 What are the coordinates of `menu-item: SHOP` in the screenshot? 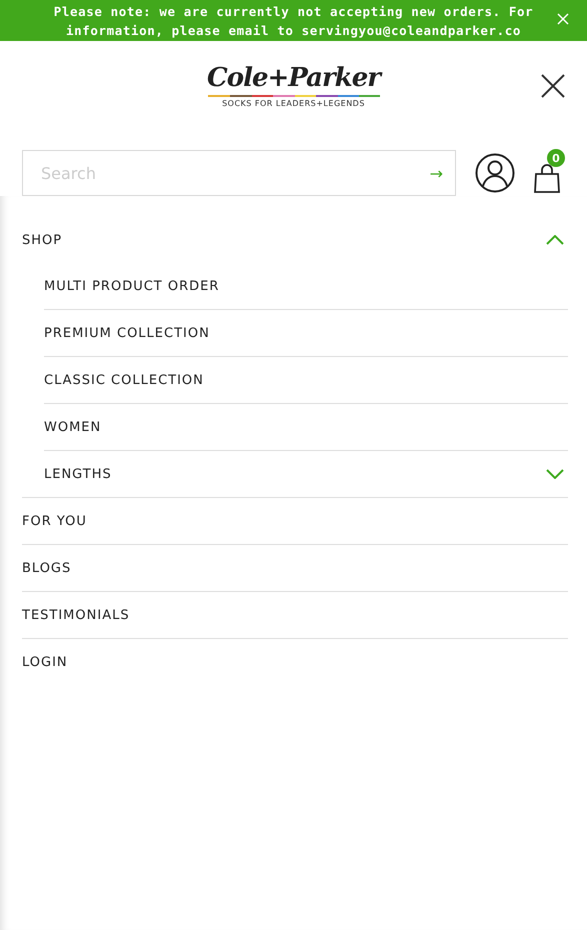 It's located at (42, 240).